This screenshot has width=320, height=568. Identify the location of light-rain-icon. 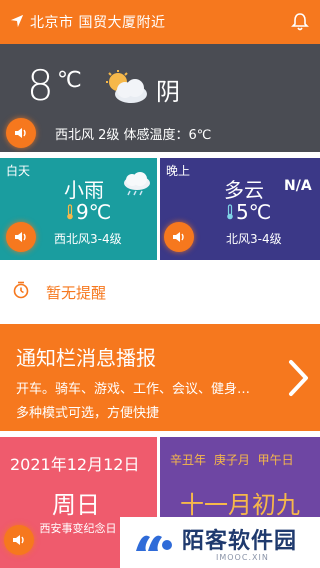
(137, 184).